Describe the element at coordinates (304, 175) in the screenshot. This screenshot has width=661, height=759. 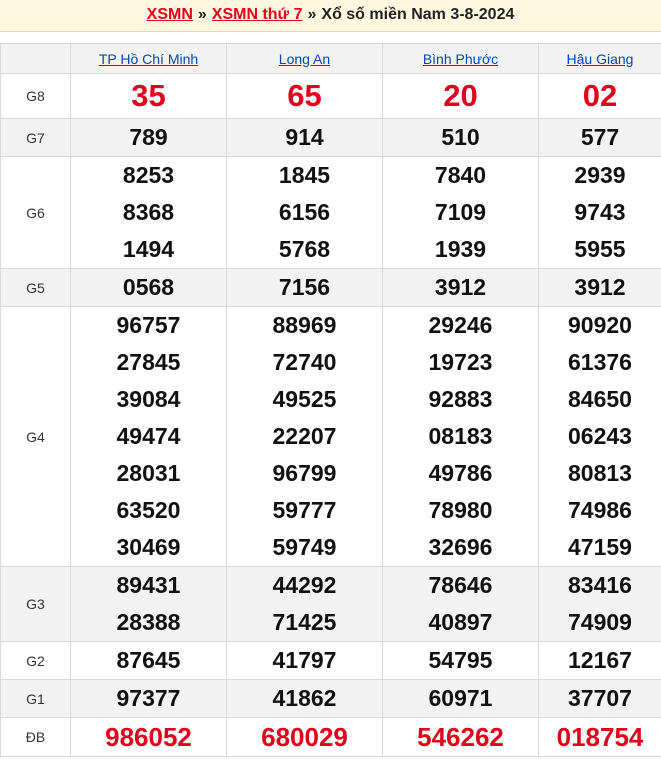
I see `prize-number: 1845` at that location.